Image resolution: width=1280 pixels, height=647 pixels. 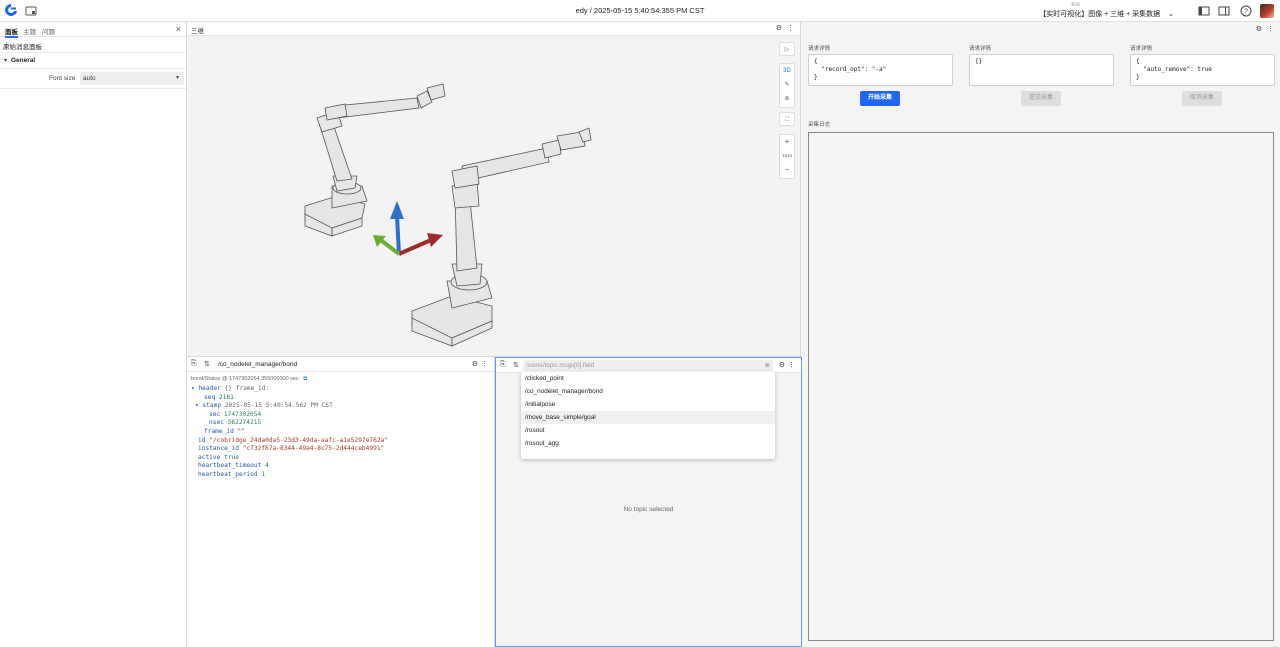 I want to click on request-editor: { "record_opt": "-a" }, so click(x=880, y=70).